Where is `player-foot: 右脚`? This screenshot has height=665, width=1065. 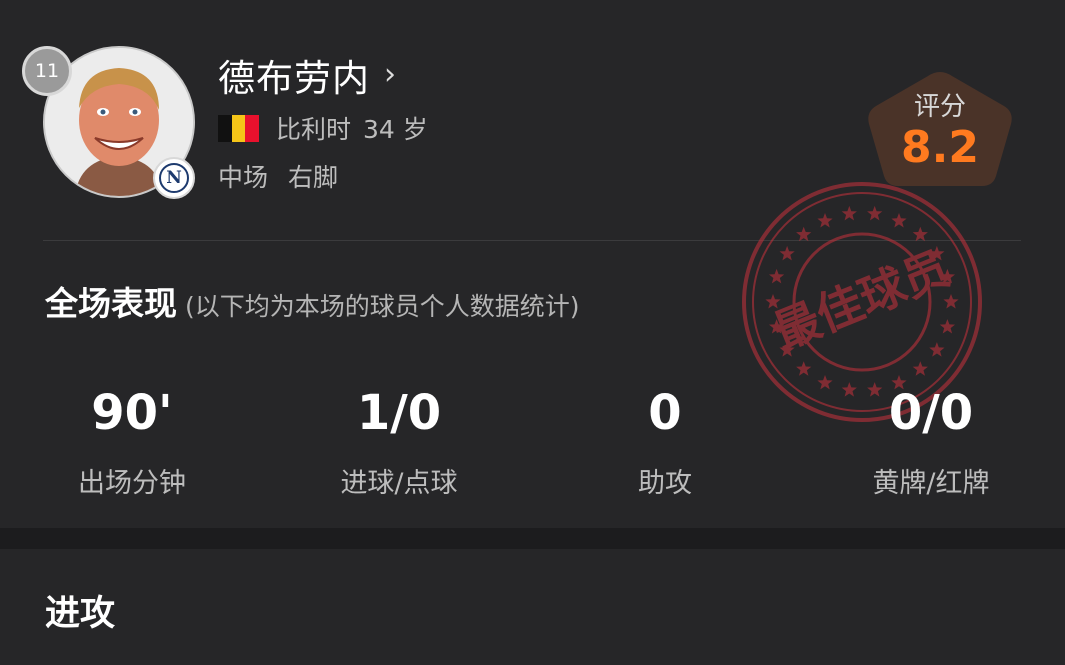 player-foot: 右脚 is located at coordinates (313, 177).